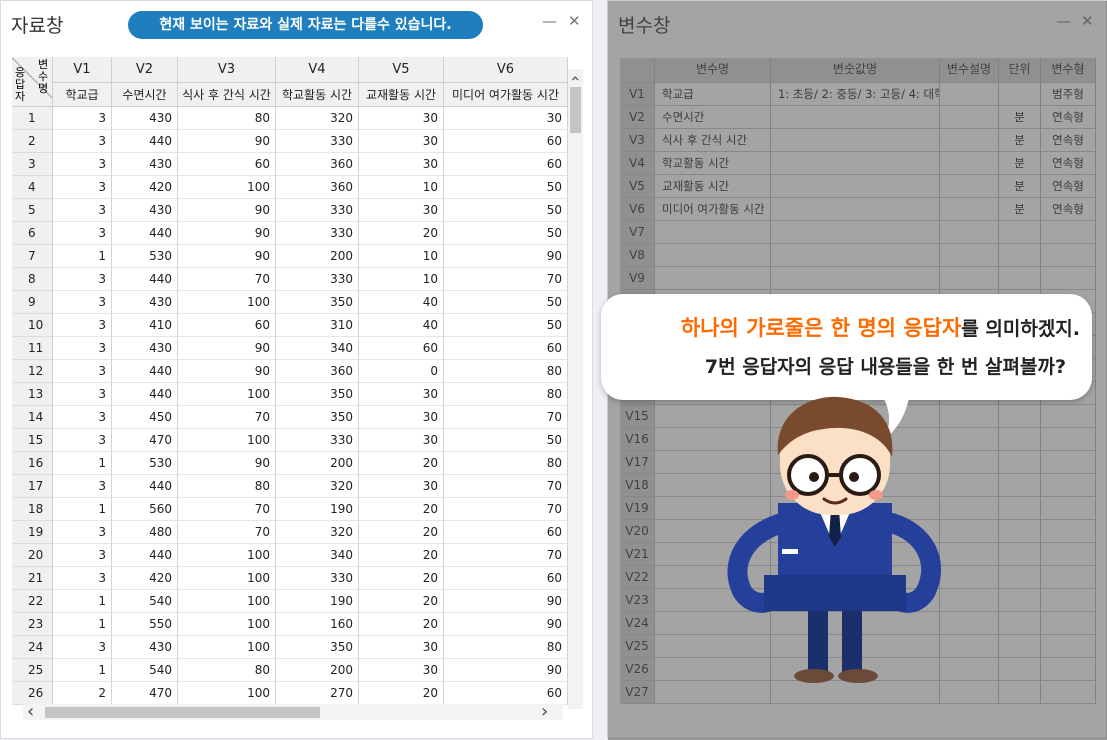 This screenshot has height=740, width=1107. What do you see at coordinates (30, 711) in the screenshot?
I see `scroll-left-icon: ‹` at bounding box center [30, 711].